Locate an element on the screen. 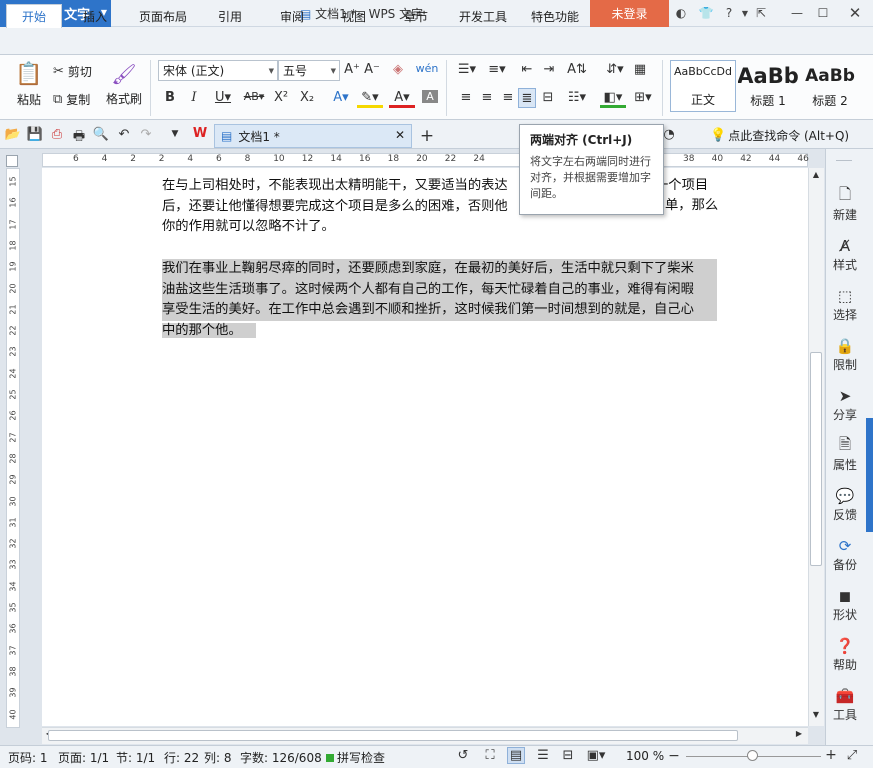 The height and width of the screenshot is (768, 873). superscript-icon: X² is located at coordinates (281, 97).